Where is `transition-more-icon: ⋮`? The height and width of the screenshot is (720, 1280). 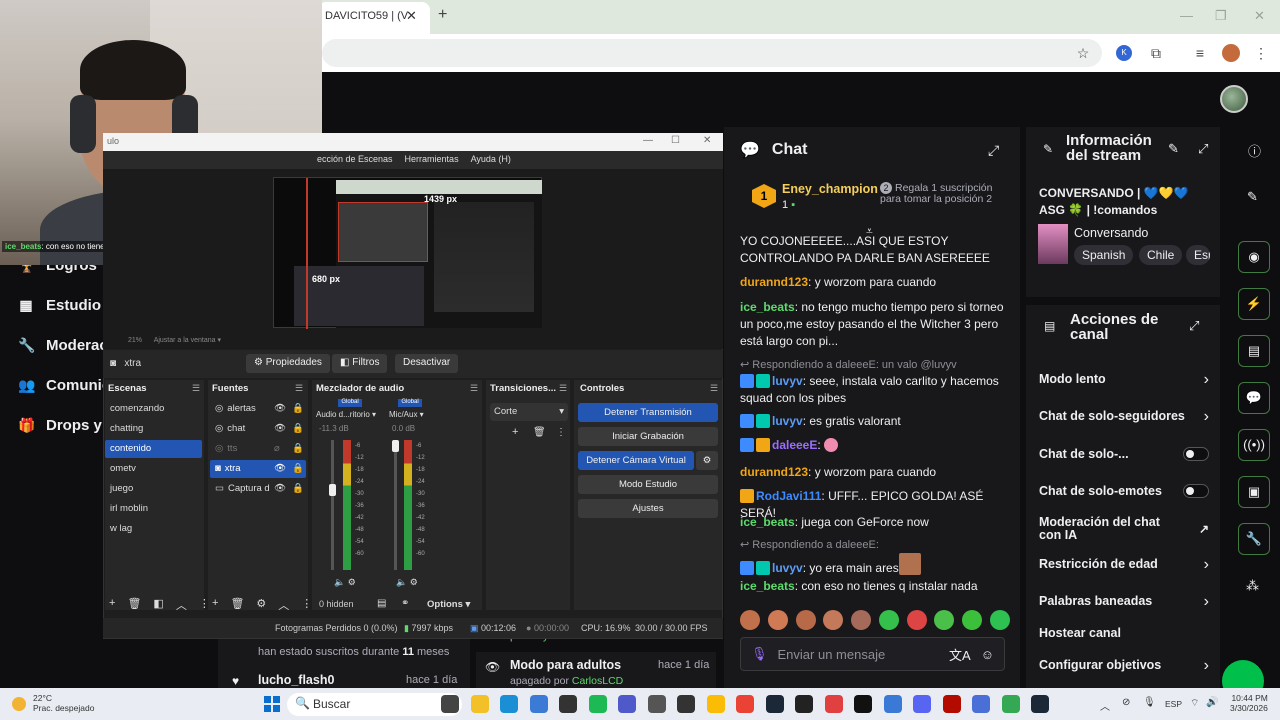
transition-more-icon: ⋮ is located at coordinates (561, 432).